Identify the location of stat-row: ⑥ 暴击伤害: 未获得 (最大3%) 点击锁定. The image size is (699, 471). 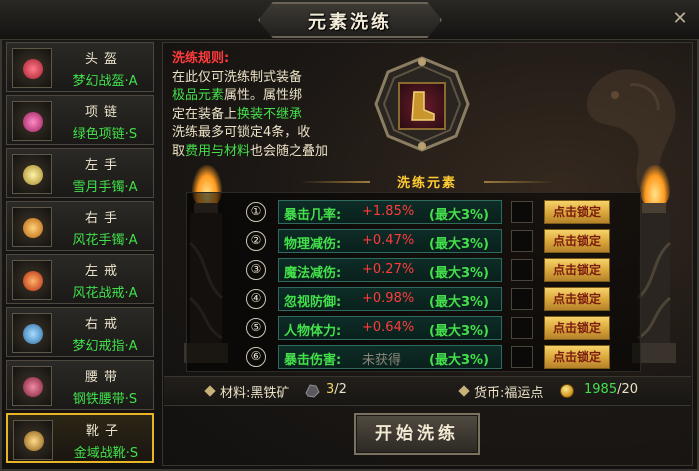
(440, 357).